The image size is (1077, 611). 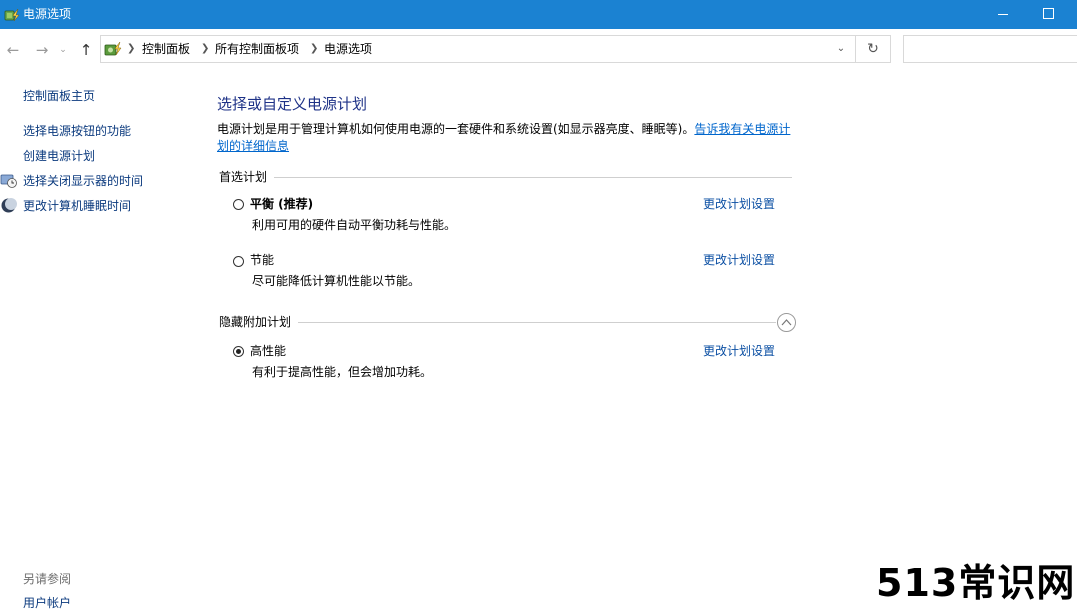 What do you see at coordinates (59, 156) in the screenshot?
I see `sidebar-item-create-plan: 创建电源计划` at bounding box center [59, 156].